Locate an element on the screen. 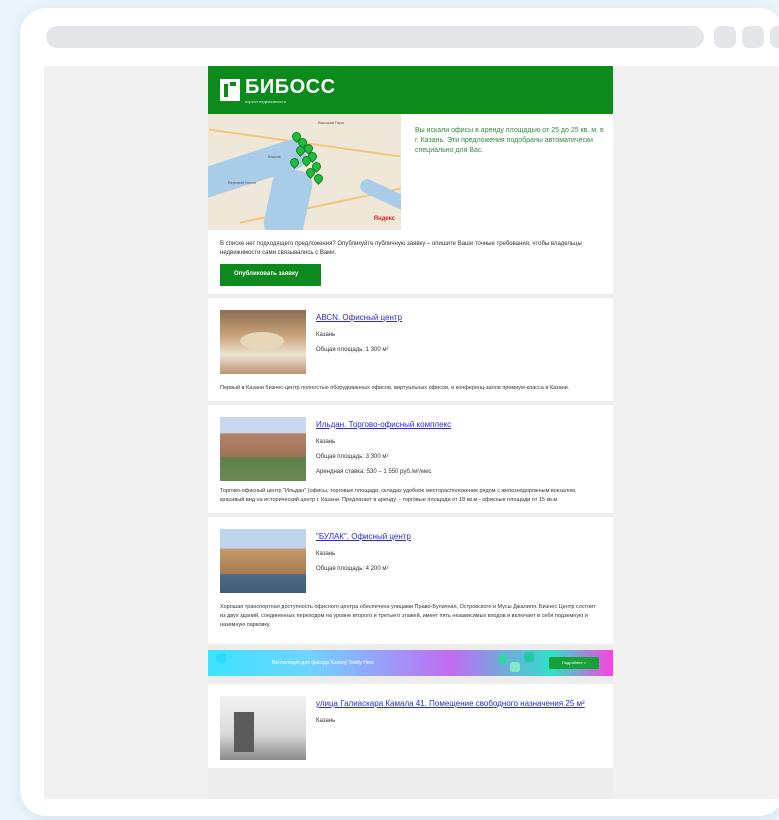 The image size is (779, 820). listing-title-link: "БУЛАК". Офисный центр is located at coordinates (458, 536).